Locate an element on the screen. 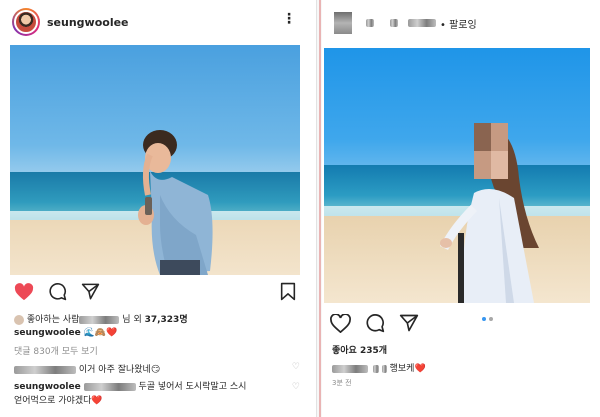 The width and height of the screenshot is (600, 417). comment-2-text-b: 얻어먹으로 가야겠다❤️ is located at coordinates (58, 401).